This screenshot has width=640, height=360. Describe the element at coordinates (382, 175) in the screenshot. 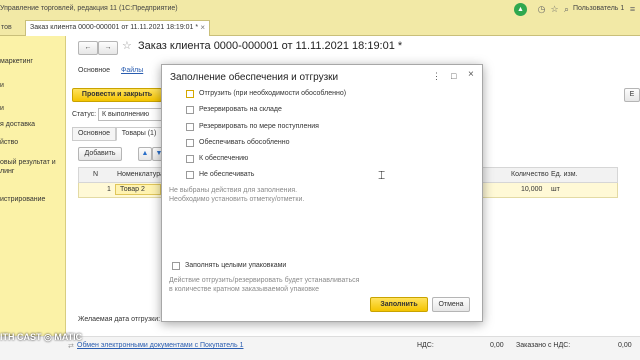

I see `mouse-cursor-icon: ⌶` at that location.